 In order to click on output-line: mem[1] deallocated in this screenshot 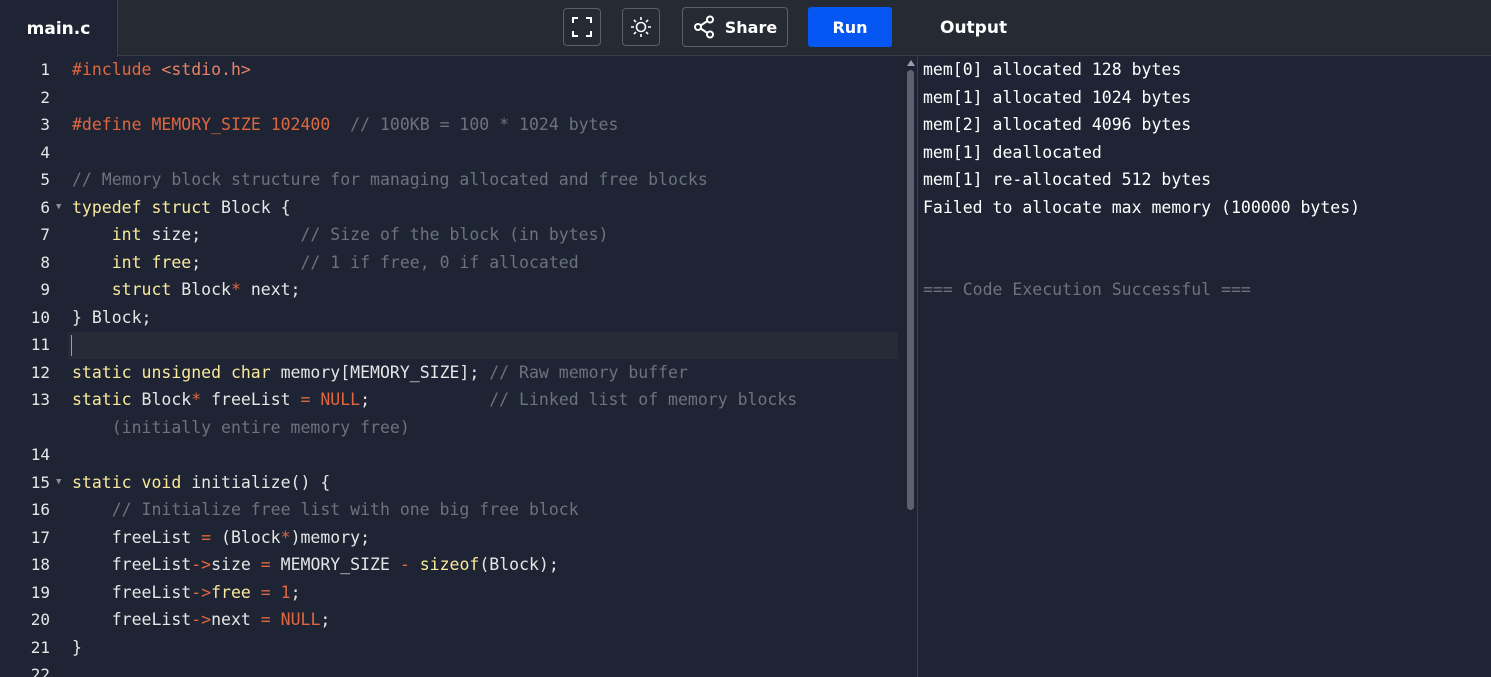, I will do `click(1012, 152)`.